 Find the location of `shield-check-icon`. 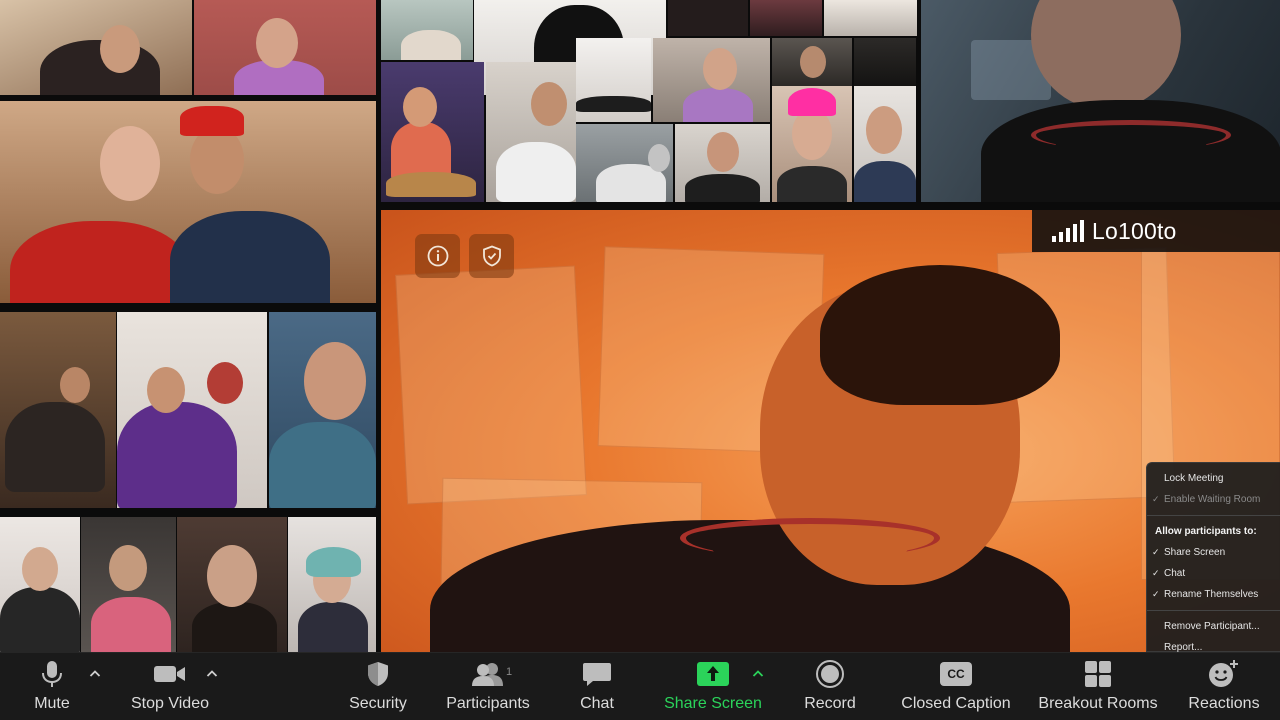

shield-check-icon is located at coordinates (491, 256).